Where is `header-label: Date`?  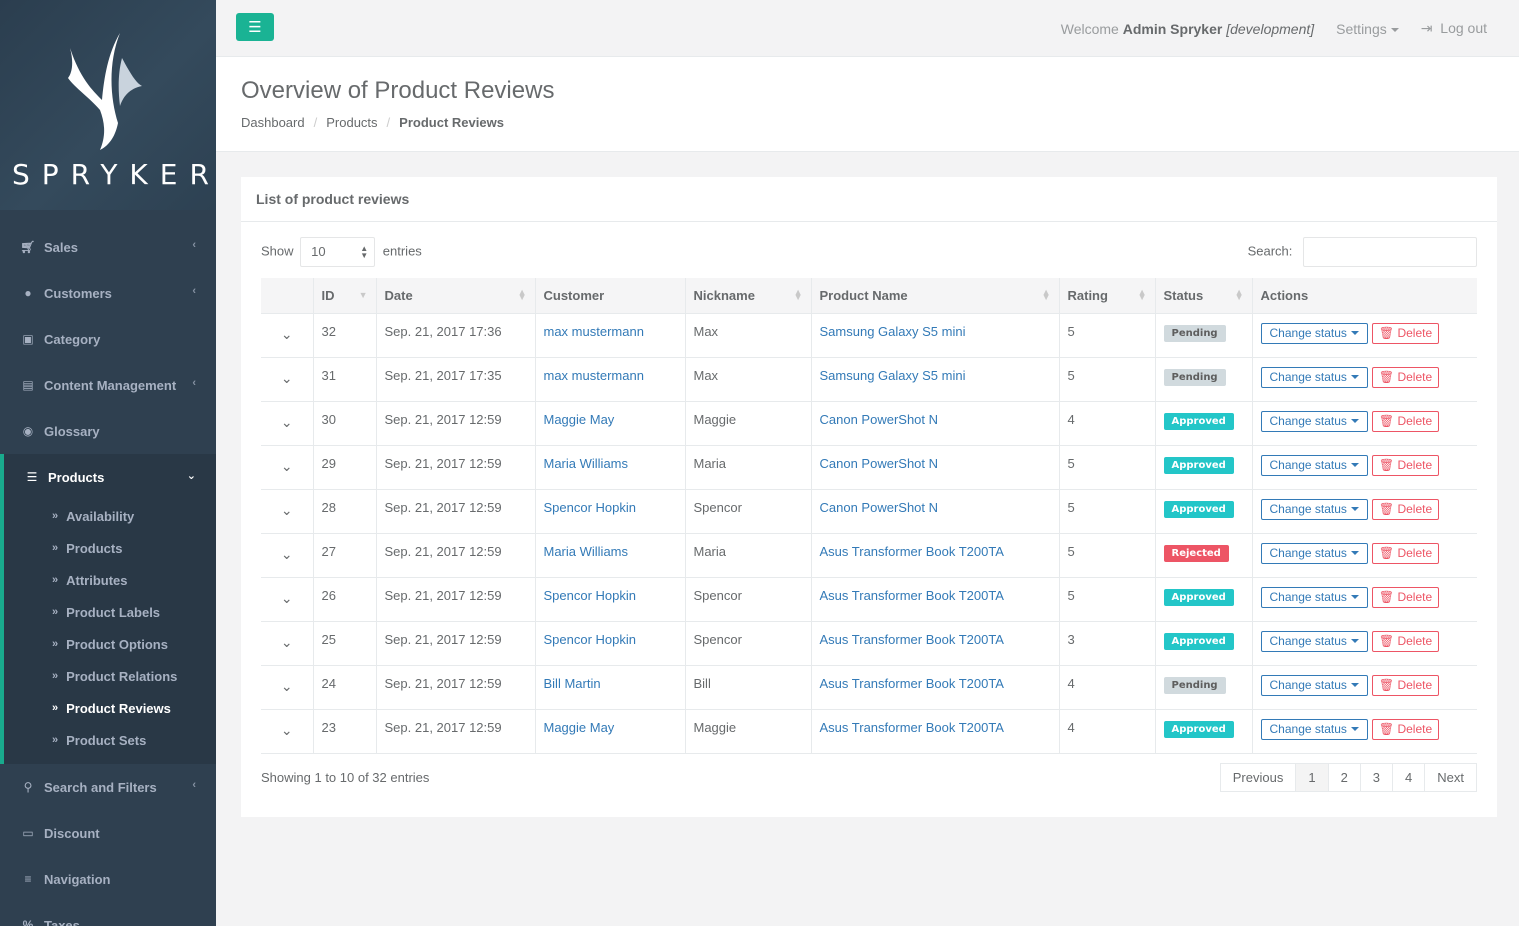
header-label: Date is located at coordinates (398, 295).